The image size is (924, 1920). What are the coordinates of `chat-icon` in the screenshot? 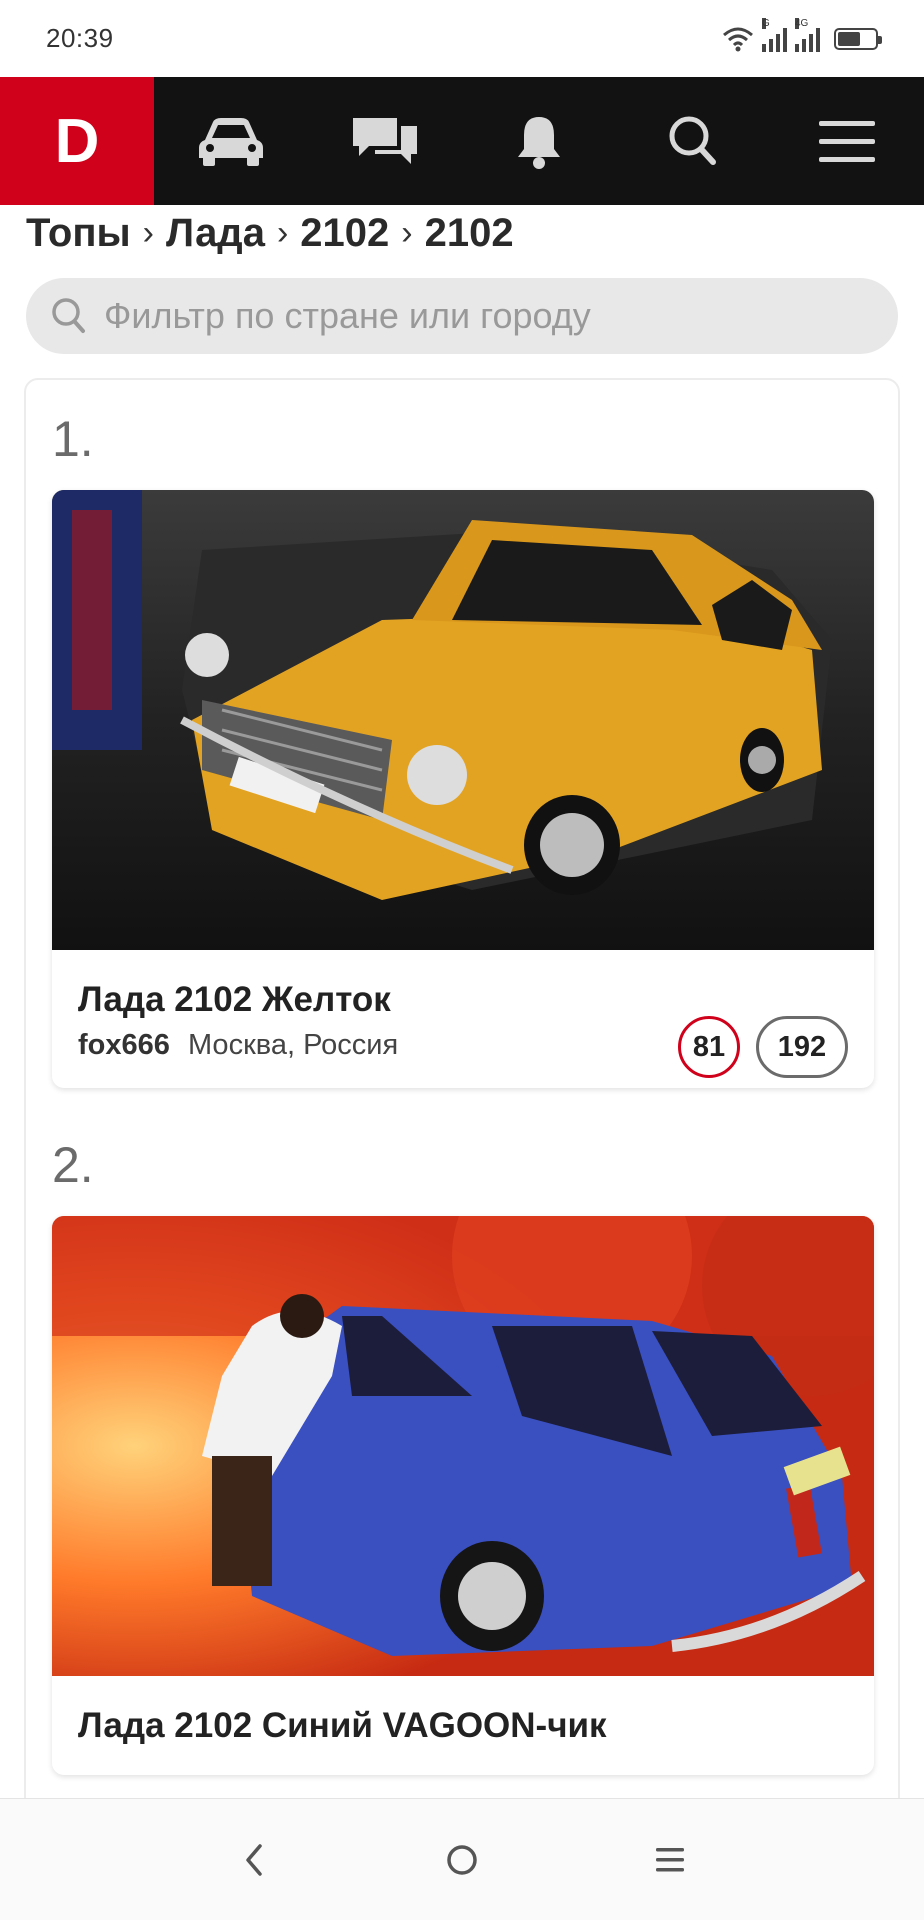 It's located at (385, 141).